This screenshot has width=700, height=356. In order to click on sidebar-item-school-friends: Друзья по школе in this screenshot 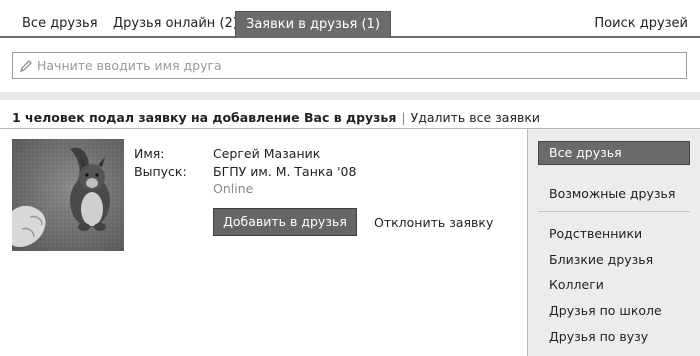, I will do `click(614, 310)`.